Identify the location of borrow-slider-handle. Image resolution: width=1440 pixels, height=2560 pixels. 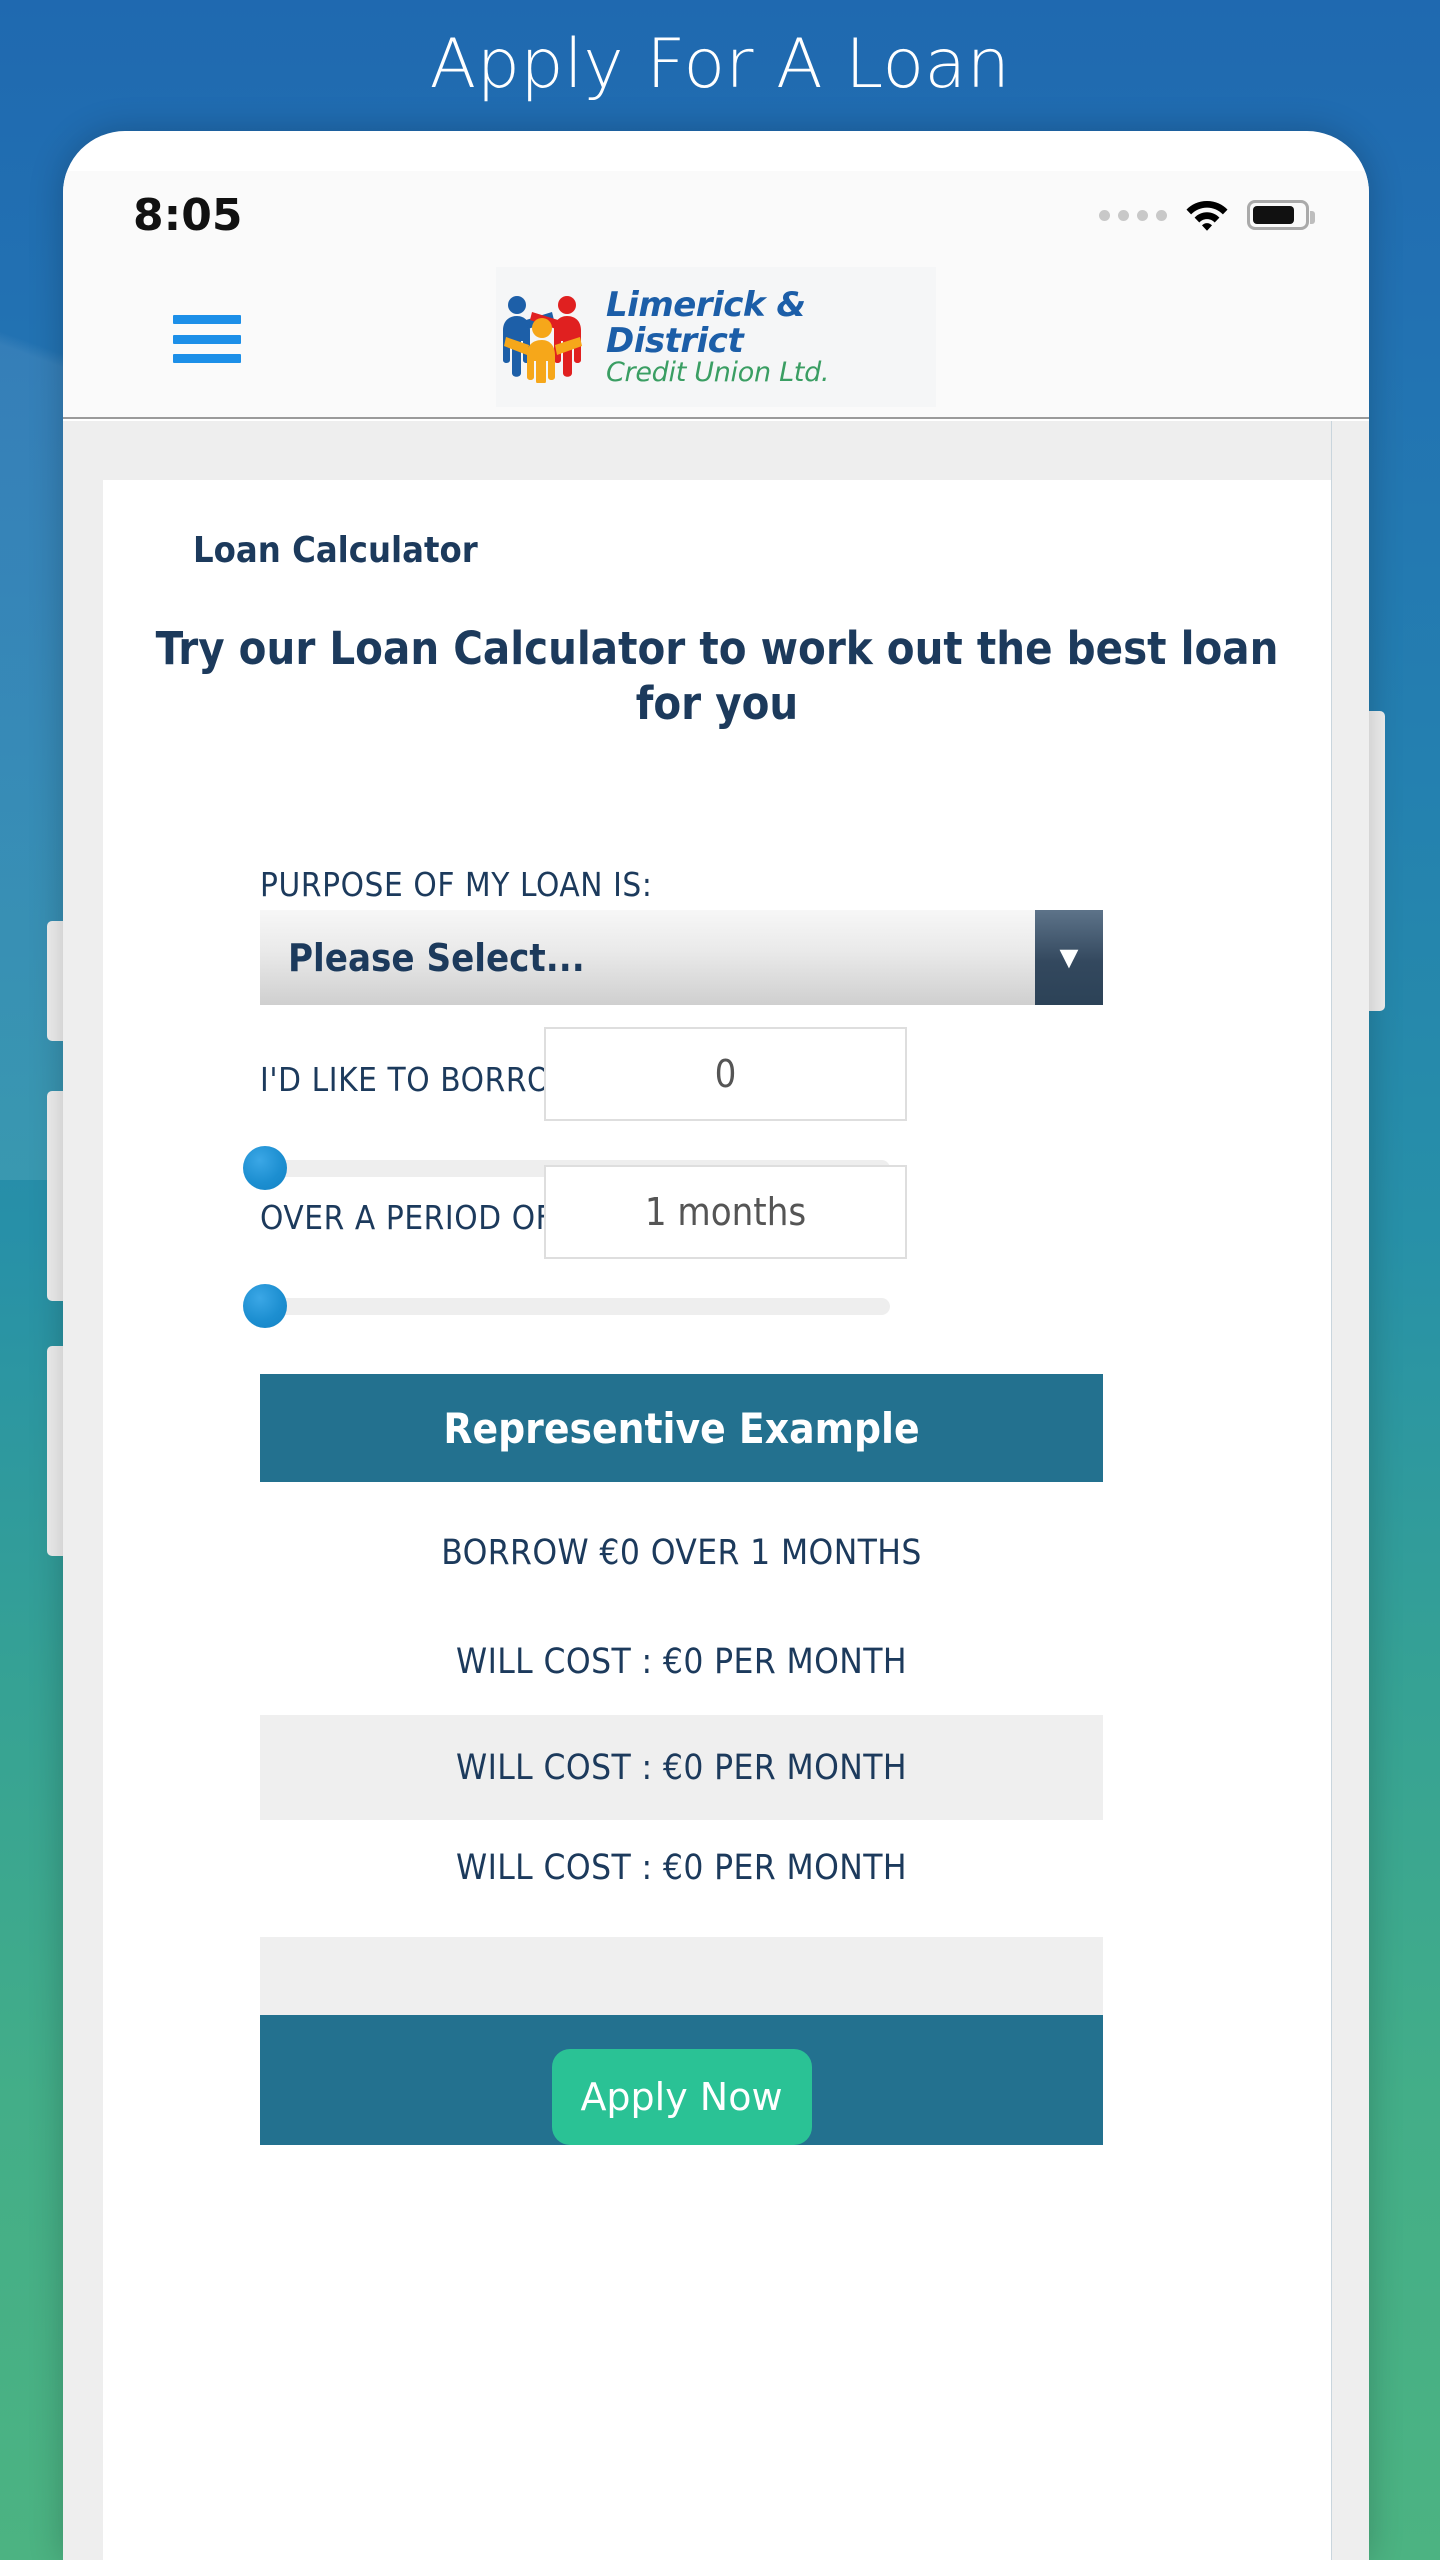
(265, 1168).